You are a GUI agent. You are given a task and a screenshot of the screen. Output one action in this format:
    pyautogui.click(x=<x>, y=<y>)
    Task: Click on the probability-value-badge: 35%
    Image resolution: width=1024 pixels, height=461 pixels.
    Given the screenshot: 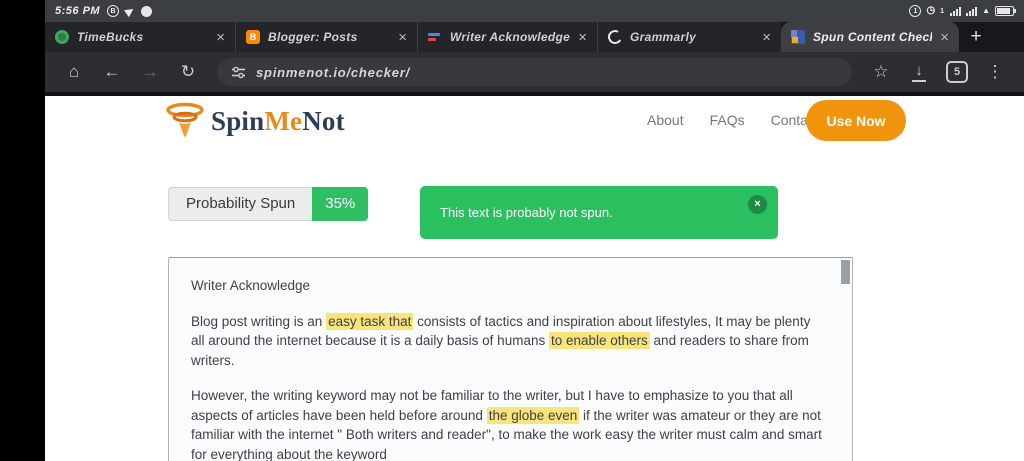 What is the action you would take?
    pyautogui.click(x=340, y=204)
    